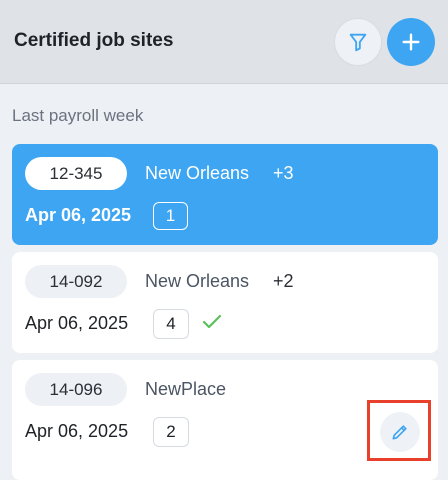 The width and height of the screenshot is (448, 480). What do you see at coordinates (212, 321) in the screenshot?
I see `check-icon` at bounding box center [212, 321].